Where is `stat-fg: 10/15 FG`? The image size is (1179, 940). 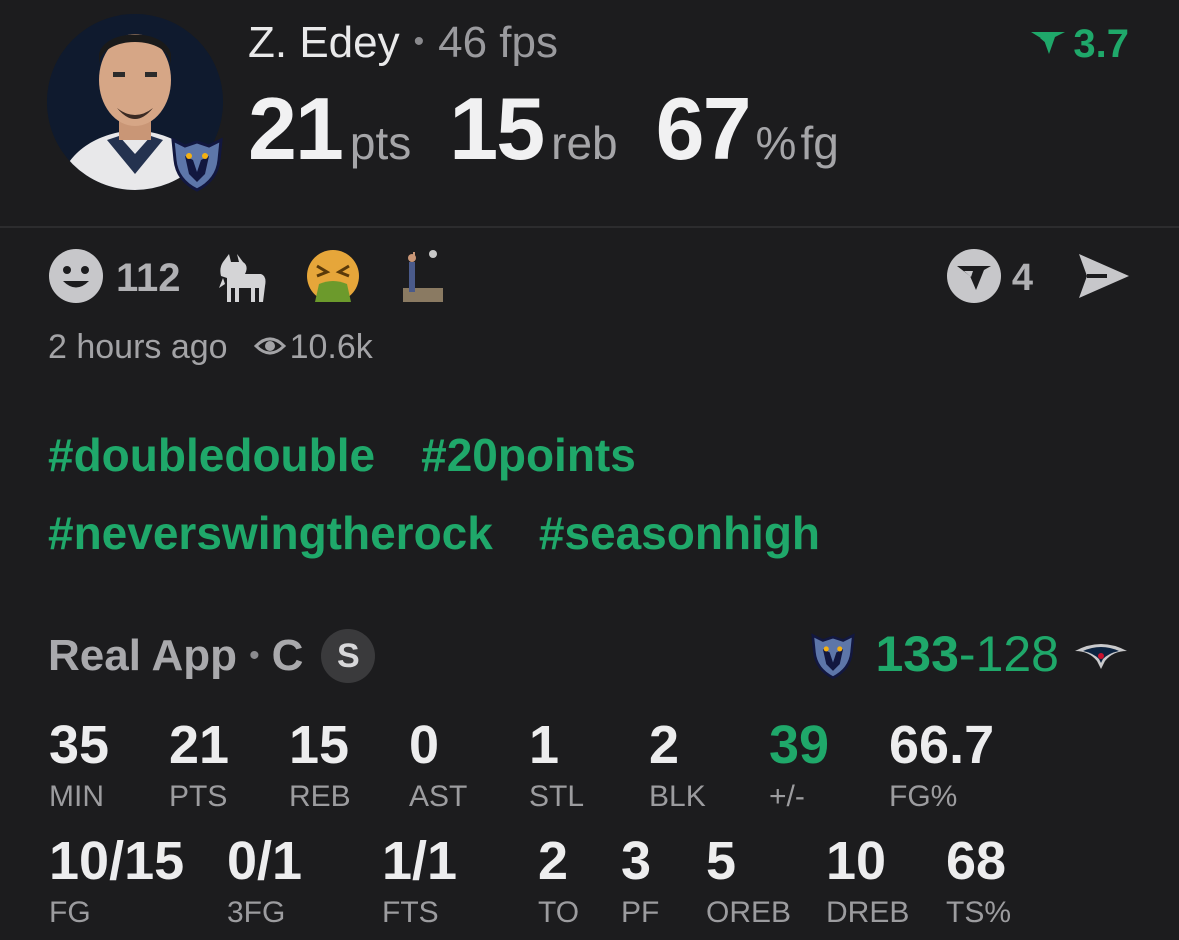
stat-fg: 10/15 FG is located at coordinates (116, 881).